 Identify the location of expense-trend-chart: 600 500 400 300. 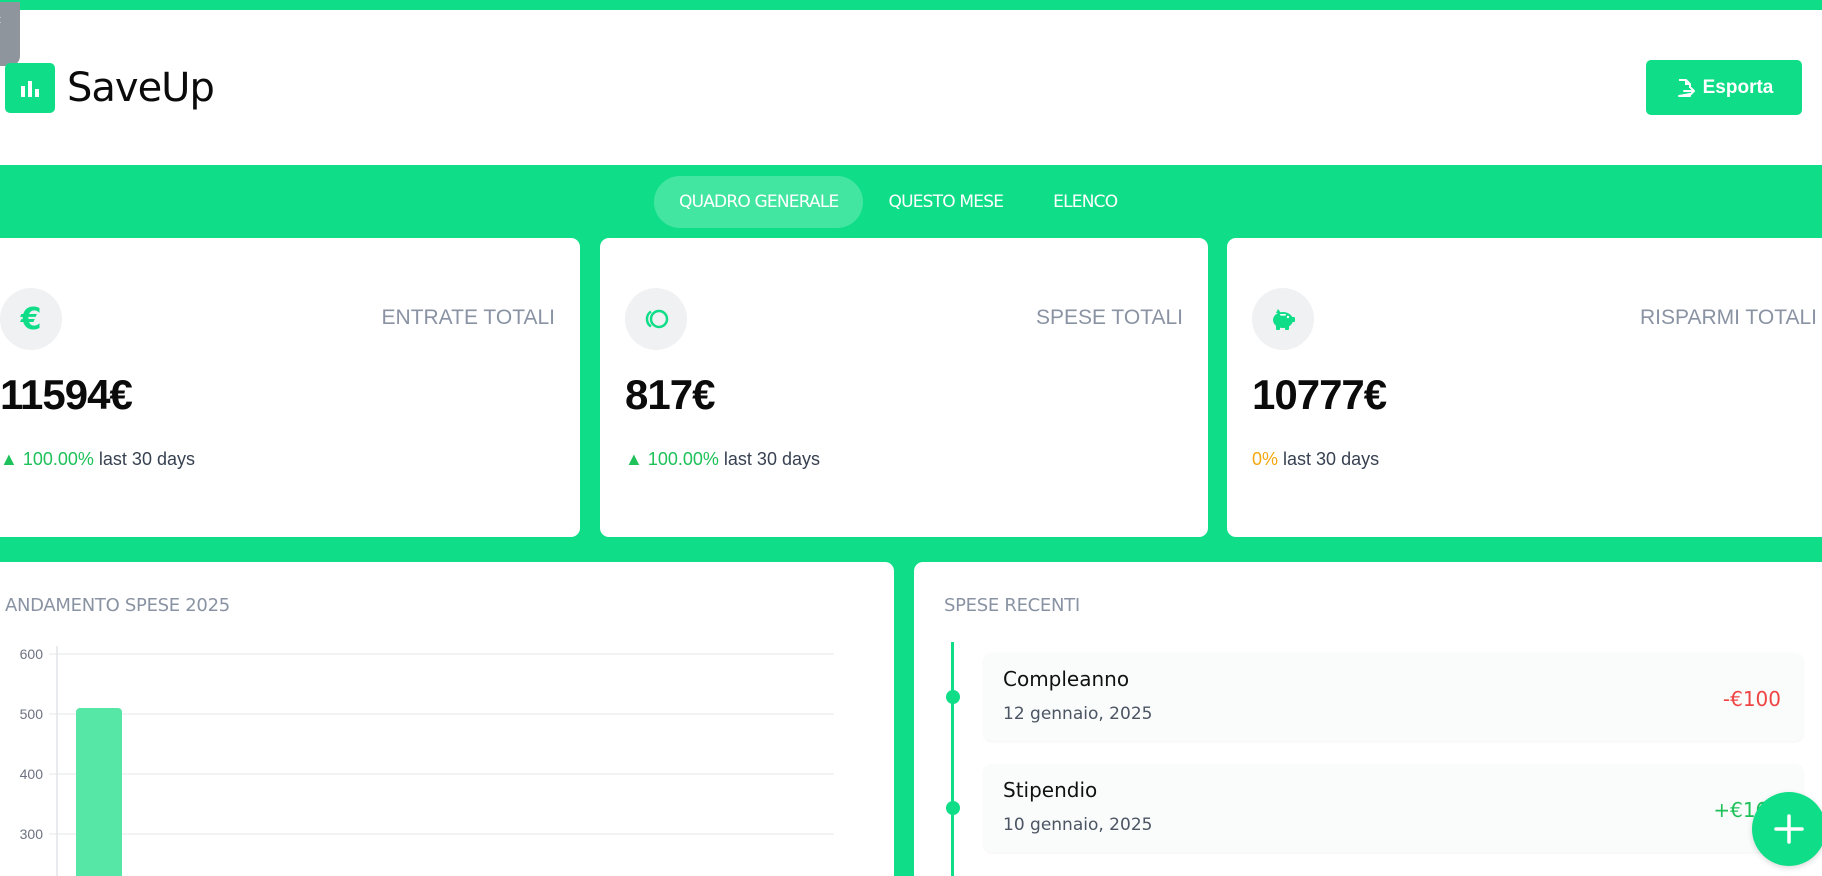
(427, 761).